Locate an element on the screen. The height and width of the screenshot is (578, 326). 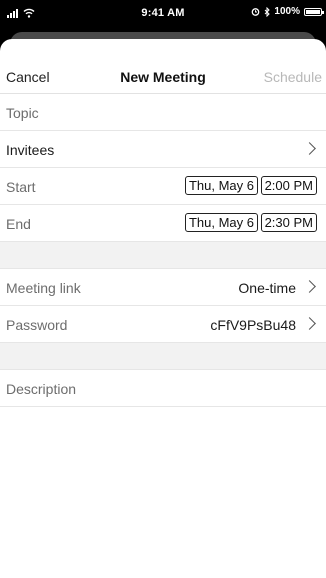
battery-fill is located at coordinates (313, 11).